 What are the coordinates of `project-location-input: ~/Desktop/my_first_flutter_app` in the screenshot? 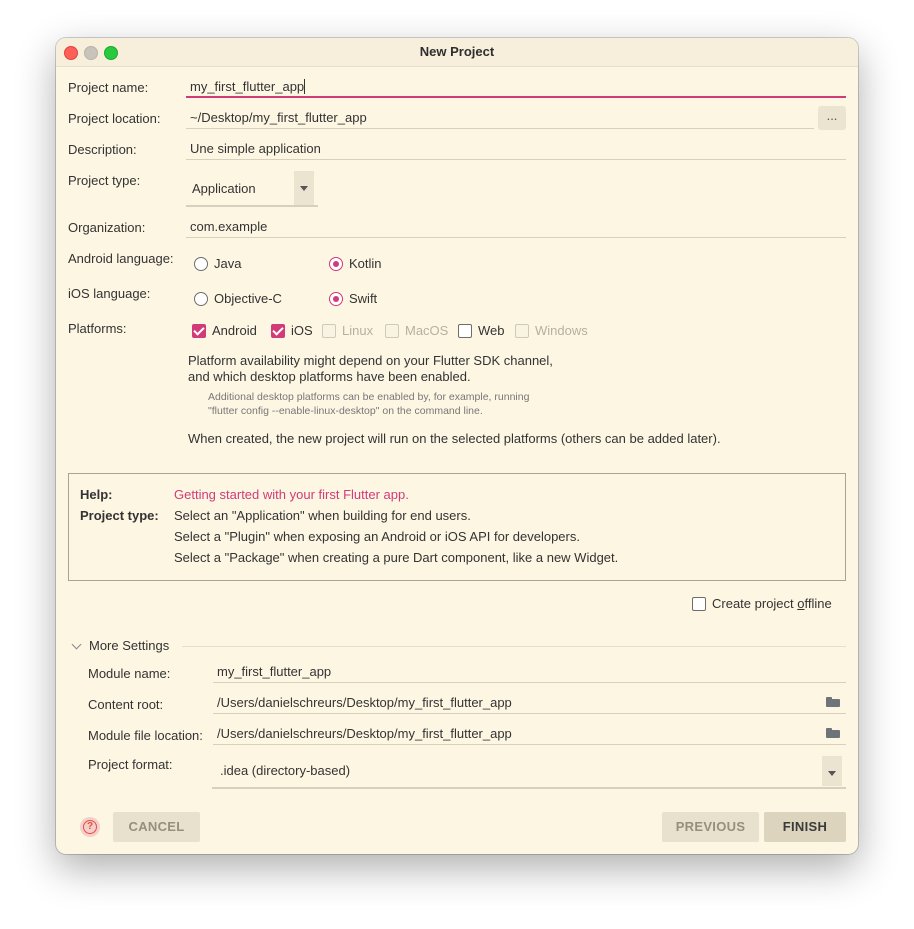 It's located at (500, 118).